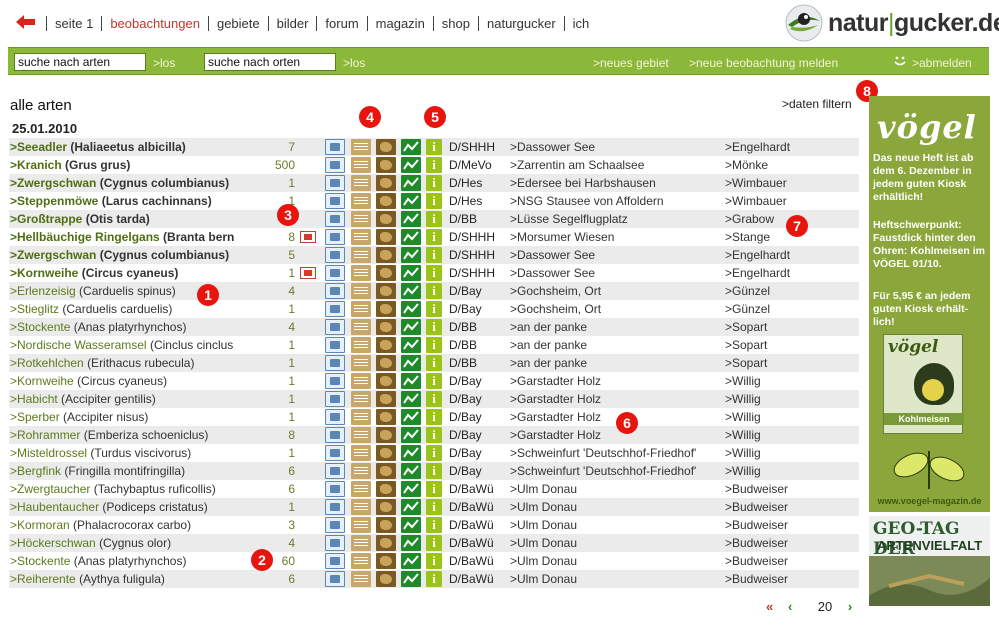  I want to click on species-link: >Habicht (Accipiter gentilis), so click(145, 399).